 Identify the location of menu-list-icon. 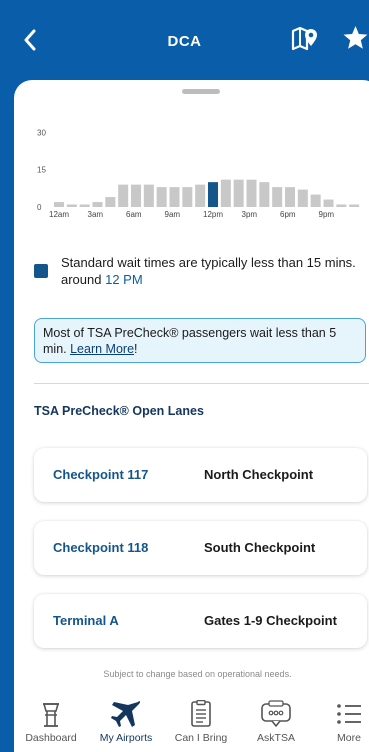
(349, 714).